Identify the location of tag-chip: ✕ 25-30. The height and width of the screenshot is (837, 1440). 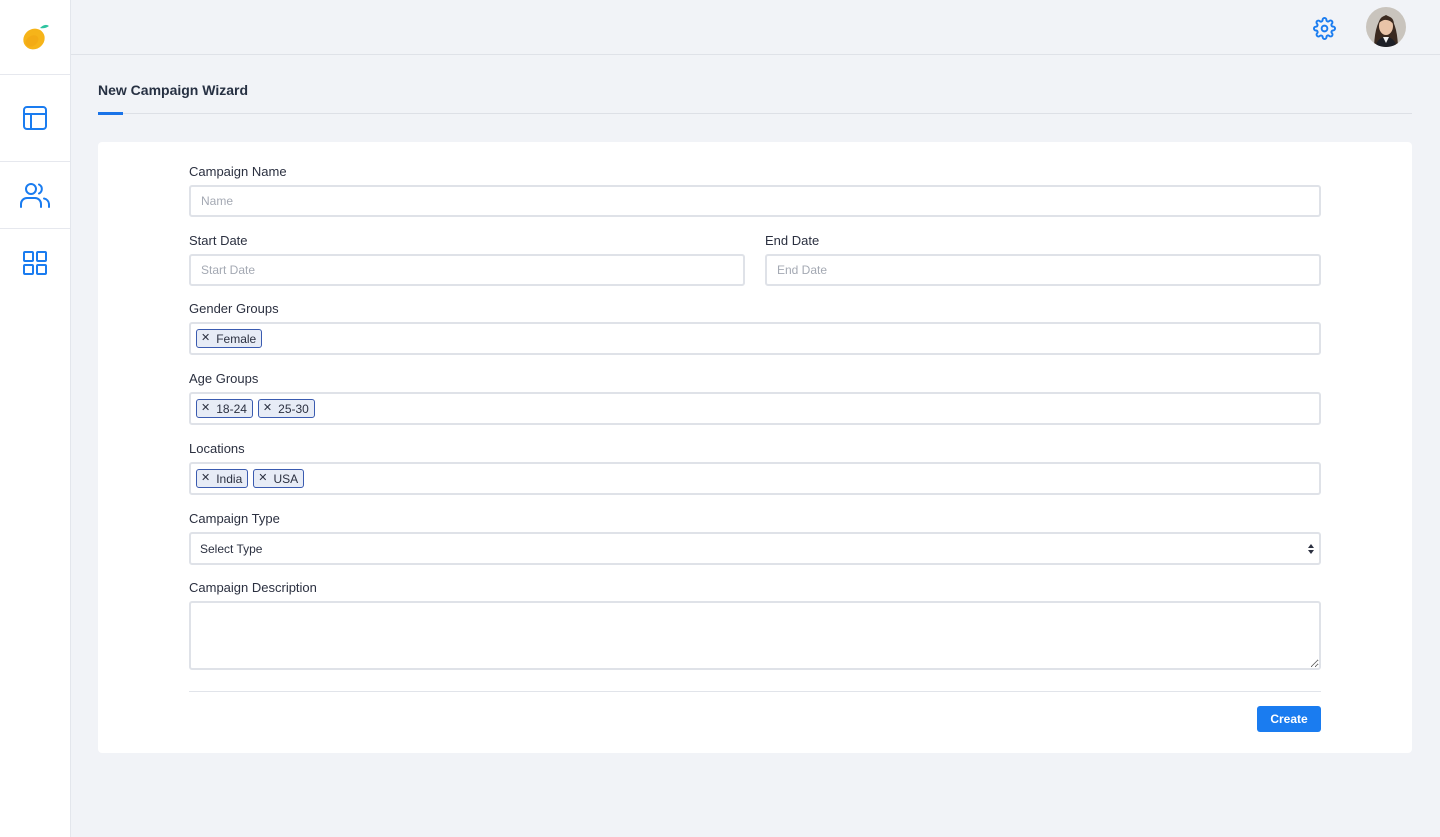
(286, 408).